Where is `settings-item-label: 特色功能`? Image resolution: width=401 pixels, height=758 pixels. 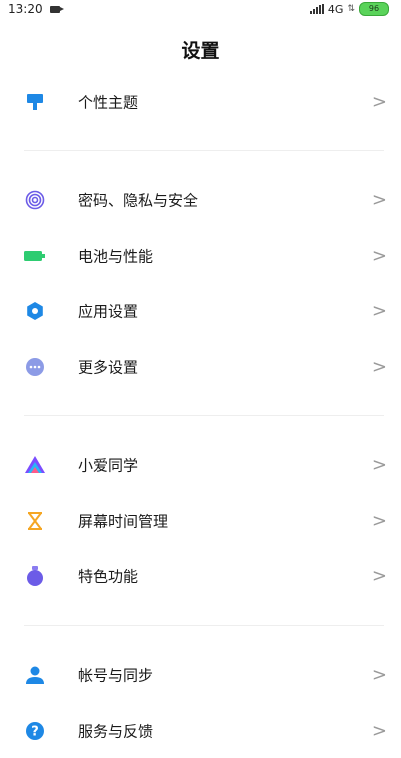 settings-item-label: 特色功能 is located at coordinates (108, 576).